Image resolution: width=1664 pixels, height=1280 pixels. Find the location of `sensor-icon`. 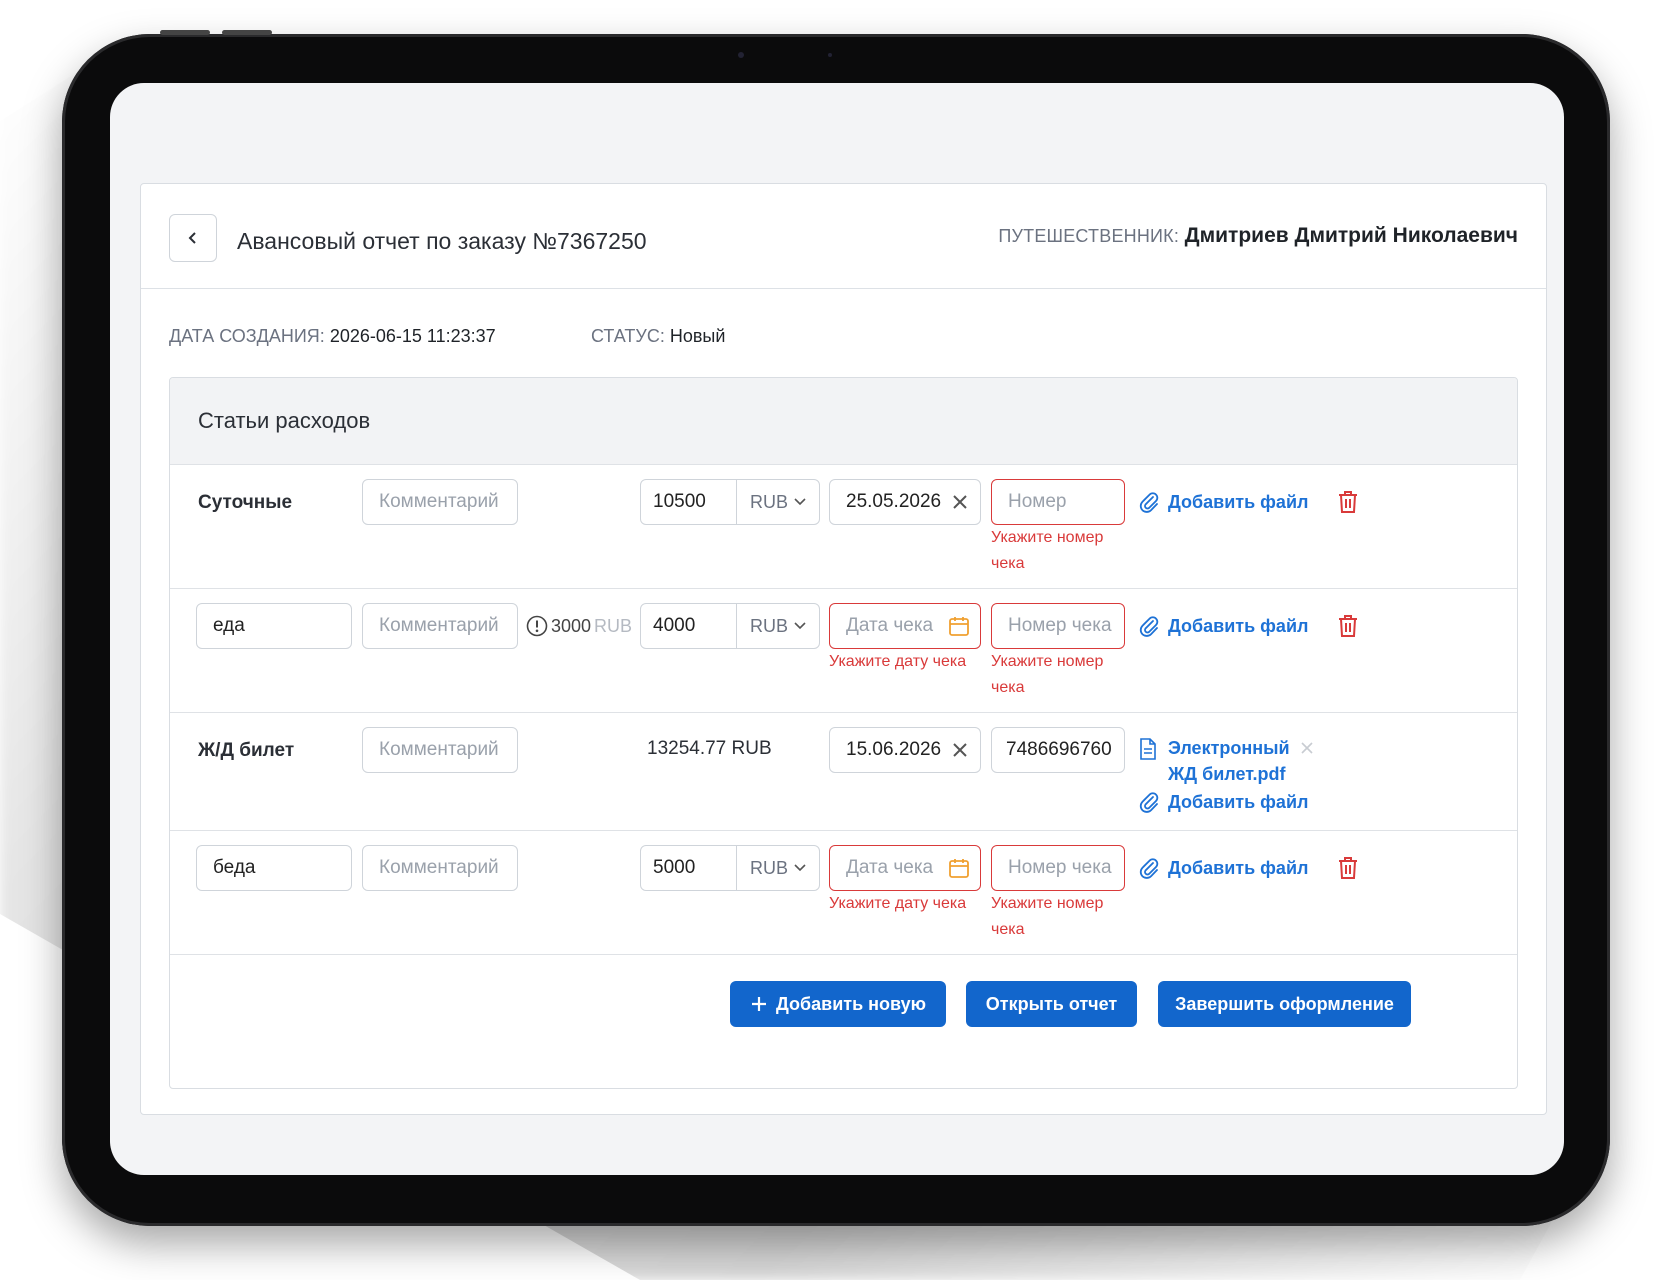

sensor-icon is located at coordinates (830, 55).